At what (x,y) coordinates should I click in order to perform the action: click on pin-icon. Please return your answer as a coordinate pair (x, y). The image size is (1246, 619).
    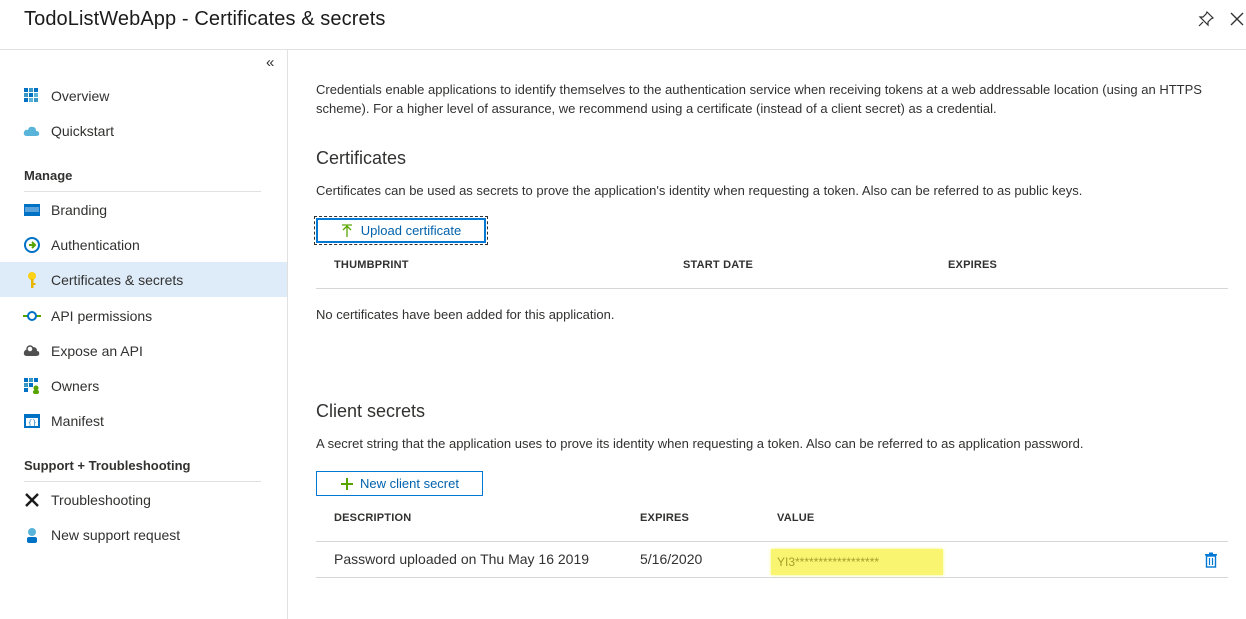
    Looking at the image, I should click on (1206, 19).